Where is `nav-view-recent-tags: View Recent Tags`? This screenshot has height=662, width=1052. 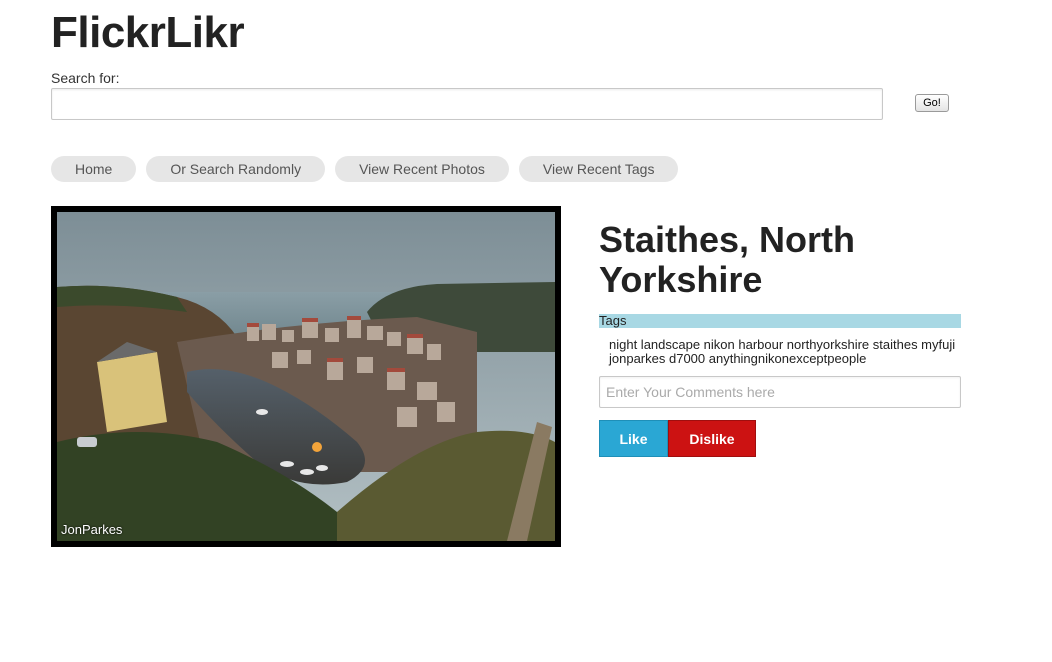
nav-view-recent-tags: View Recent Tags is located at coordinates (598, 169).